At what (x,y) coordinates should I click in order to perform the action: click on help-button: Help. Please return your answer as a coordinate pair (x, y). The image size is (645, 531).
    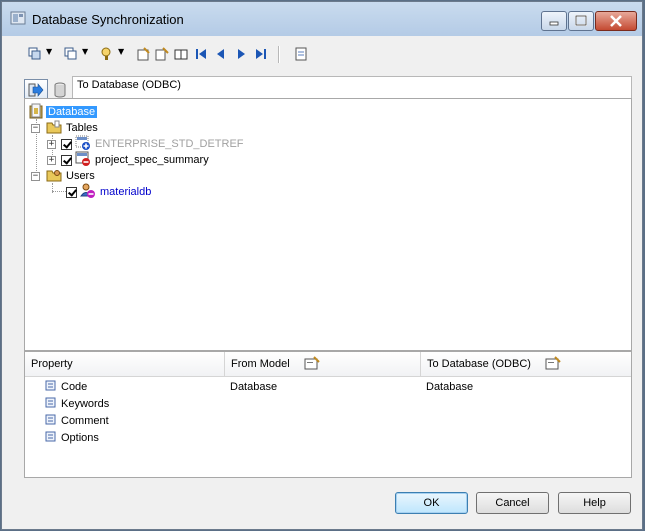
    Looking at the image, I should click on (594, 503).